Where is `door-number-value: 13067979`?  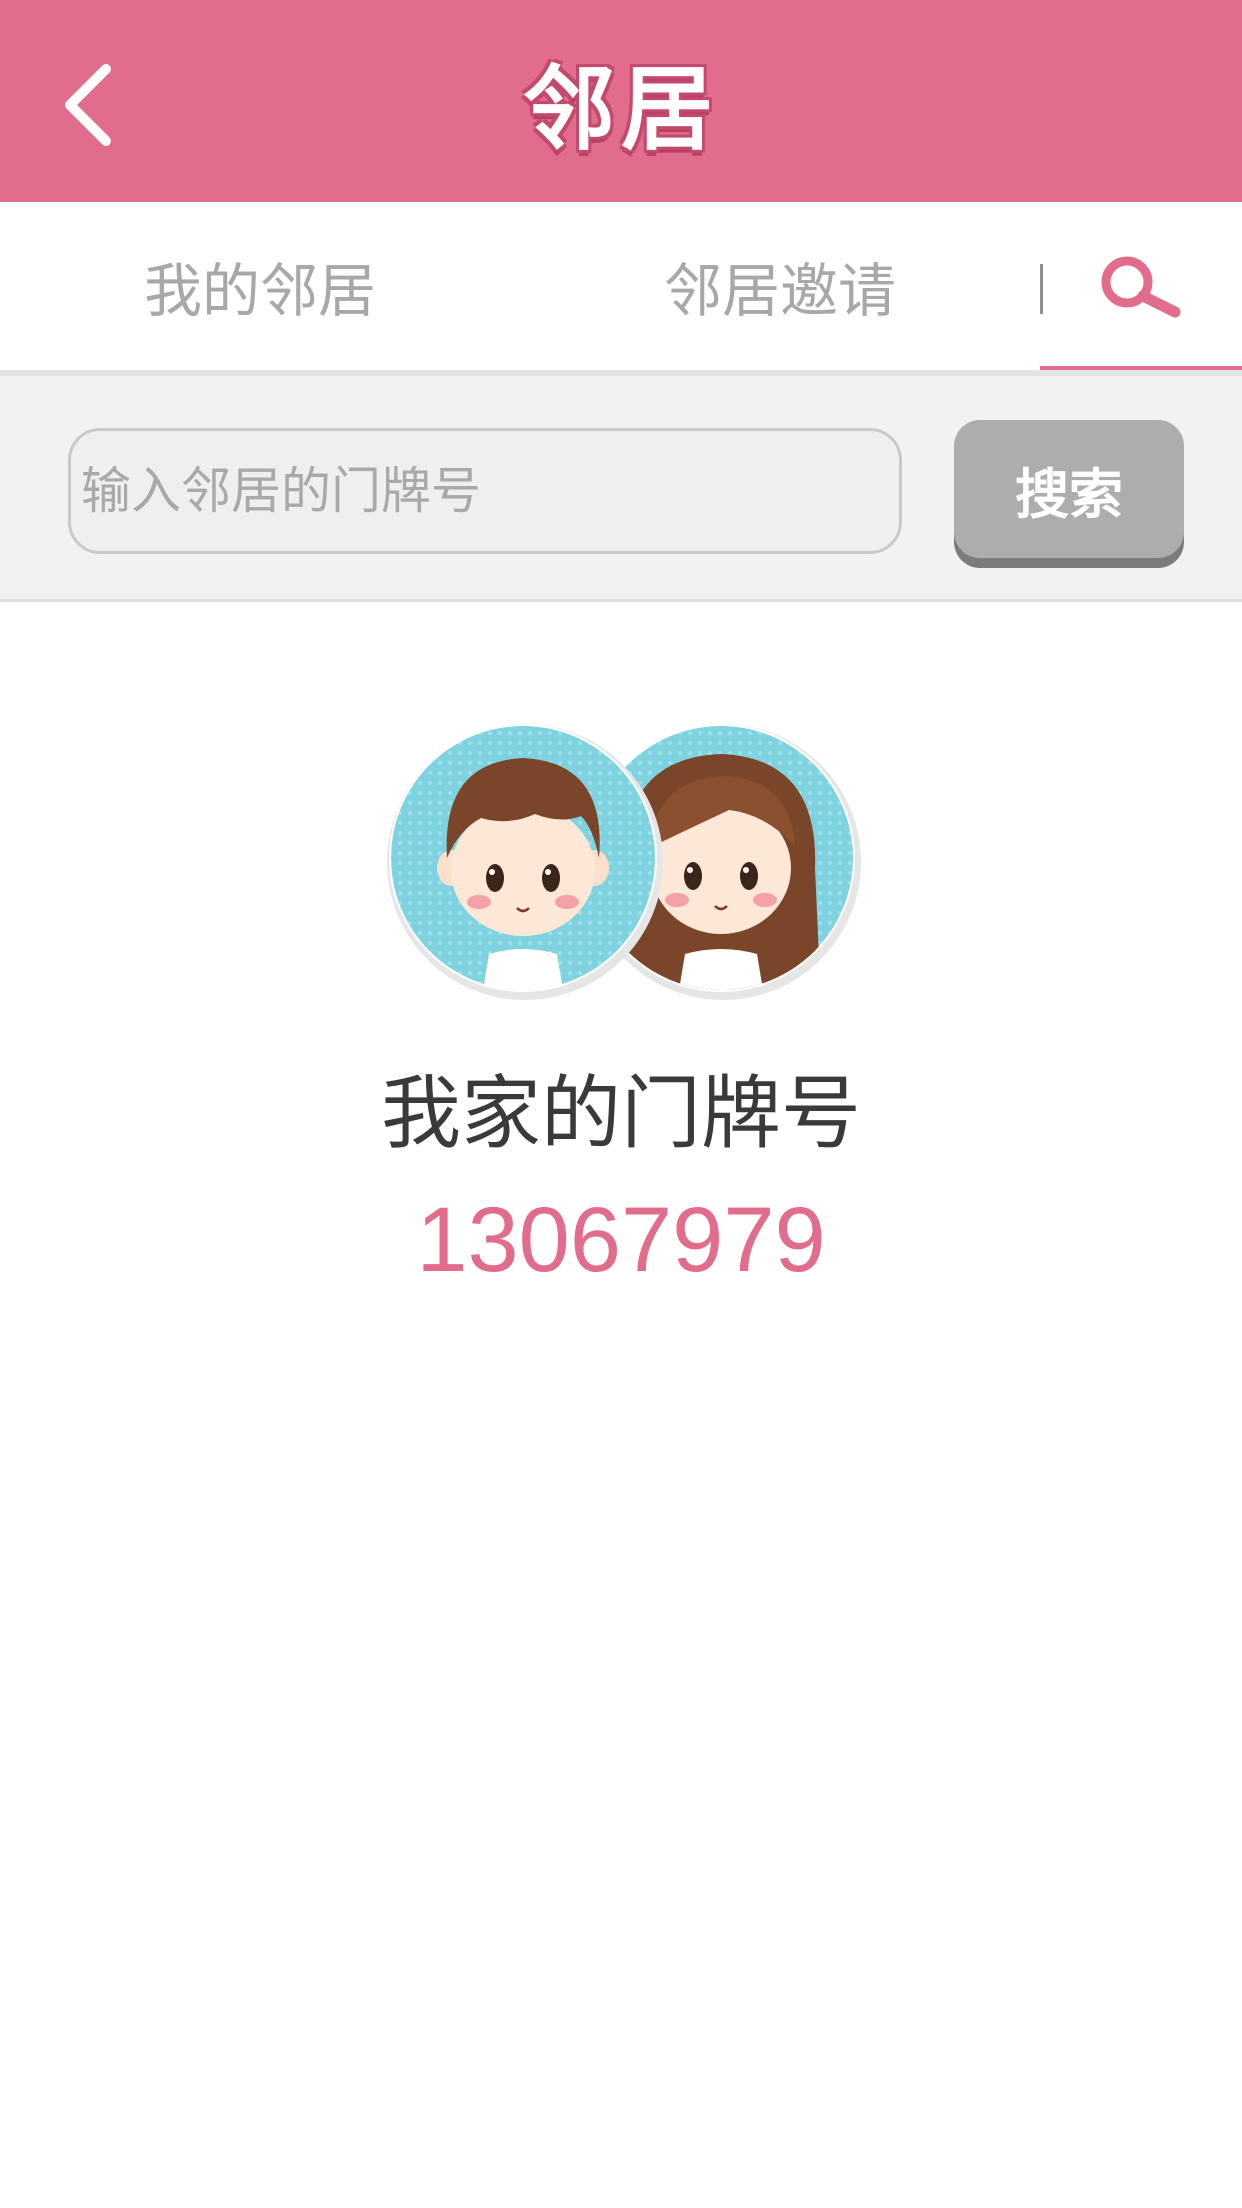 door-number-value: 13067979 is located at coordinates (621, 1239).